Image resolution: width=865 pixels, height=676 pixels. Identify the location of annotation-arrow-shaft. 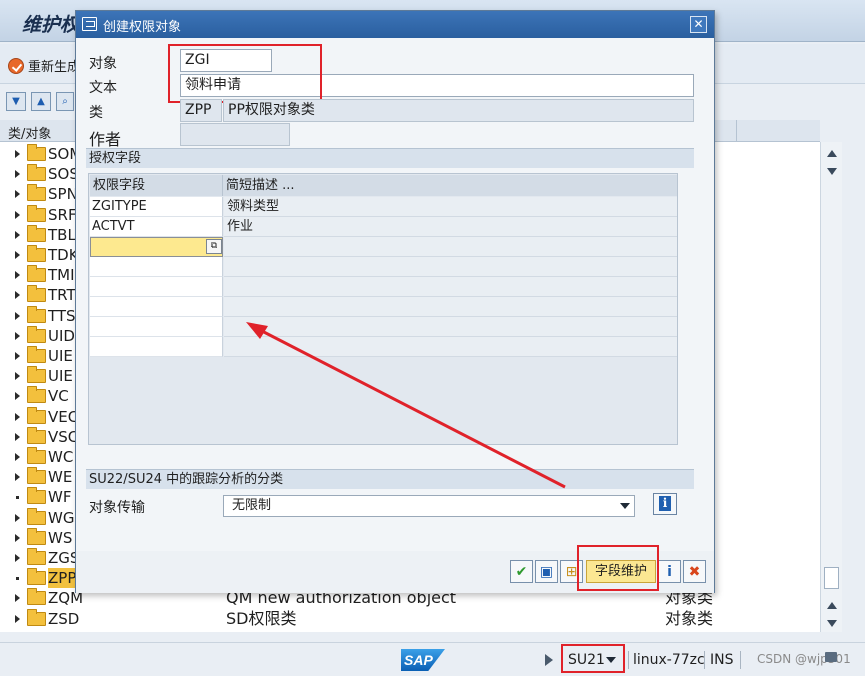
(411, 408).